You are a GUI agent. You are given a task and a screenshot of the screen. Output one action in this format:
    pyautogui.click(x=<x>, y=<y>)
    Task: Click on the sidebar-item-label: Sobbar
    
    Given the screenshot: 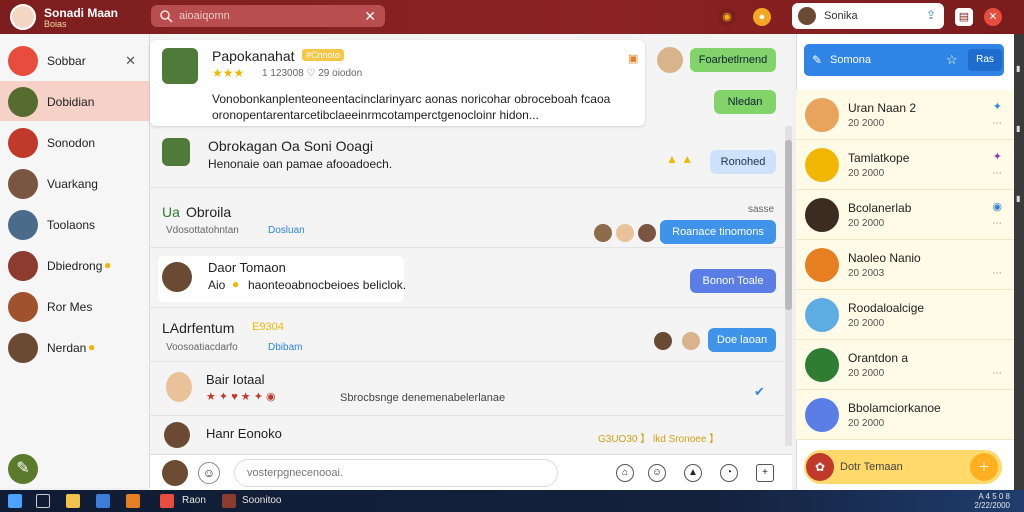 What is the action you would take?
    pyautogui.click(x=66, y=61)
    